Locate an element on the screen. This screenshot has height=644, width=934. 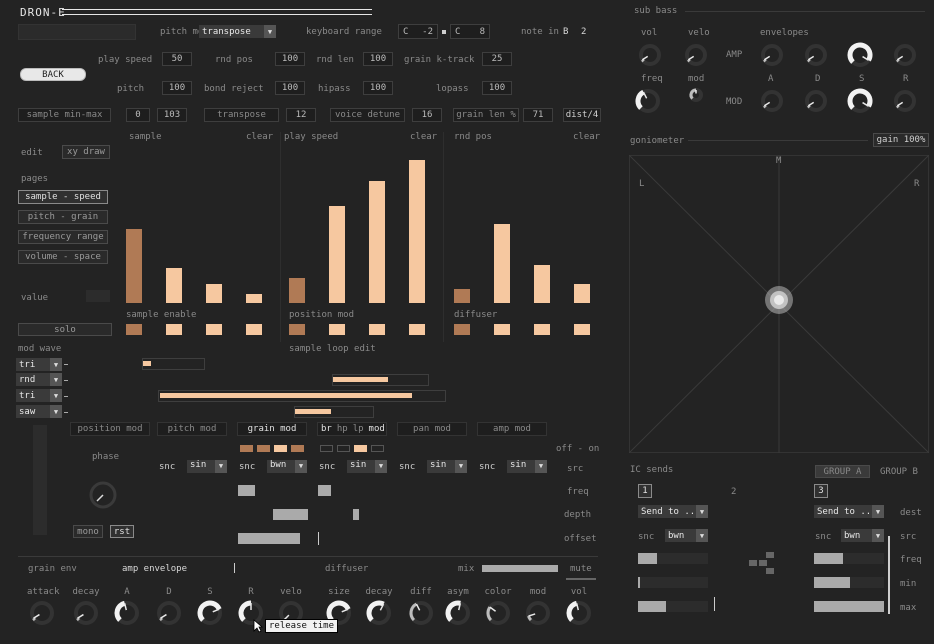
rst-button: rst is located at coordinates (122, 531).